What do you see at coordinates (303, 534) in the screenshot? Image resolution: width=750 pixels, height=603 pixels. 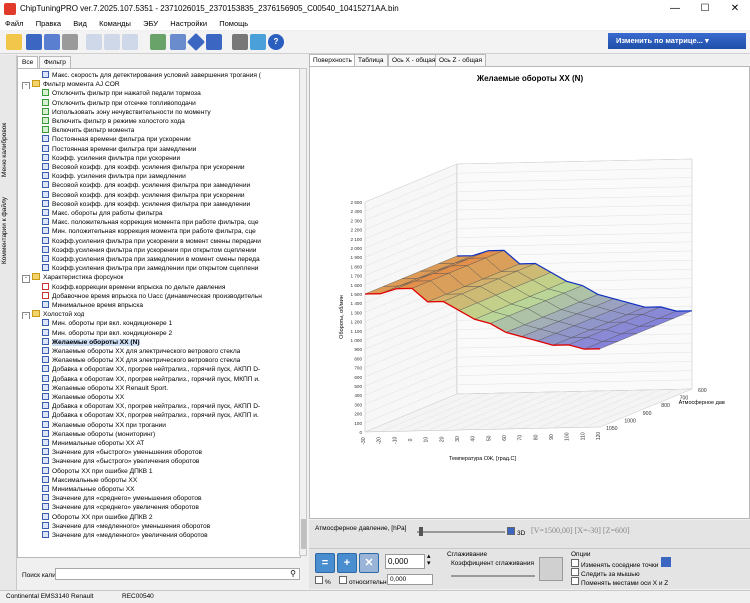 I see `tree-scroll-thumb` at bounding box center [303, 534].